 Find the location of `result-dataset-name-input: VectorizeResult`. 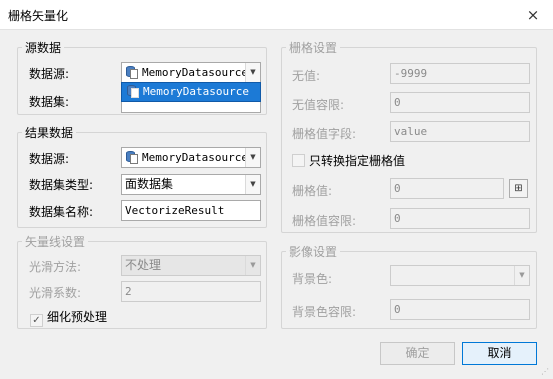

result-dataset-name-input: VectorizeResult is located at coordinates (191, 210).